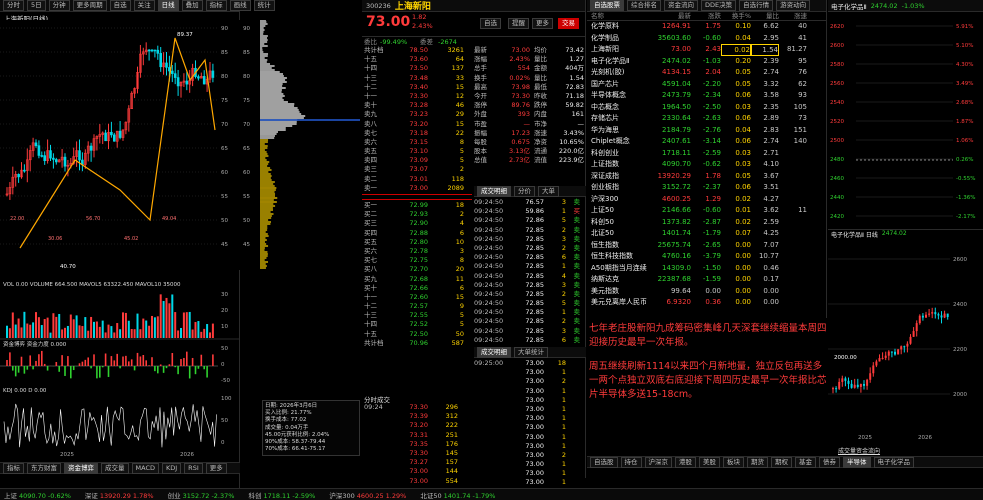 The height and width of the screenshot is (500, 983). What do you see at coordinates (706, 96) in the screenshot?
I see `watch-row: 半导体概念 2473.79 -2.34 0.06 3.58 93` at bounding box center [706, 96].